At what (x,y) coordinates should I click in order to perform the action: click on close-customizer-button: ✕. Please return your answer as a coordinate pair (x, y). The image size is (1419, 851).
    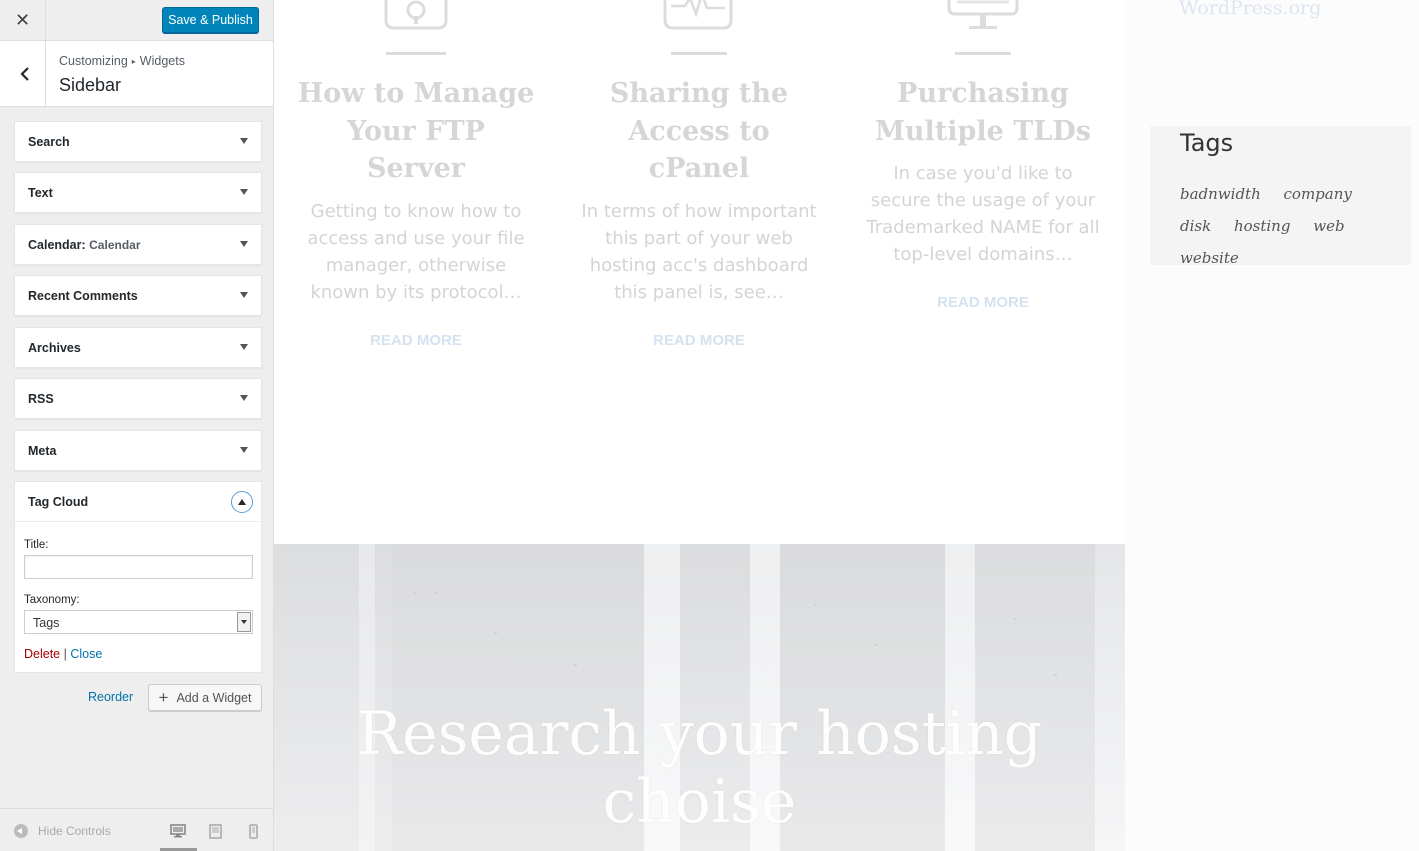
    Looking at the image, I should click on (23, 20).